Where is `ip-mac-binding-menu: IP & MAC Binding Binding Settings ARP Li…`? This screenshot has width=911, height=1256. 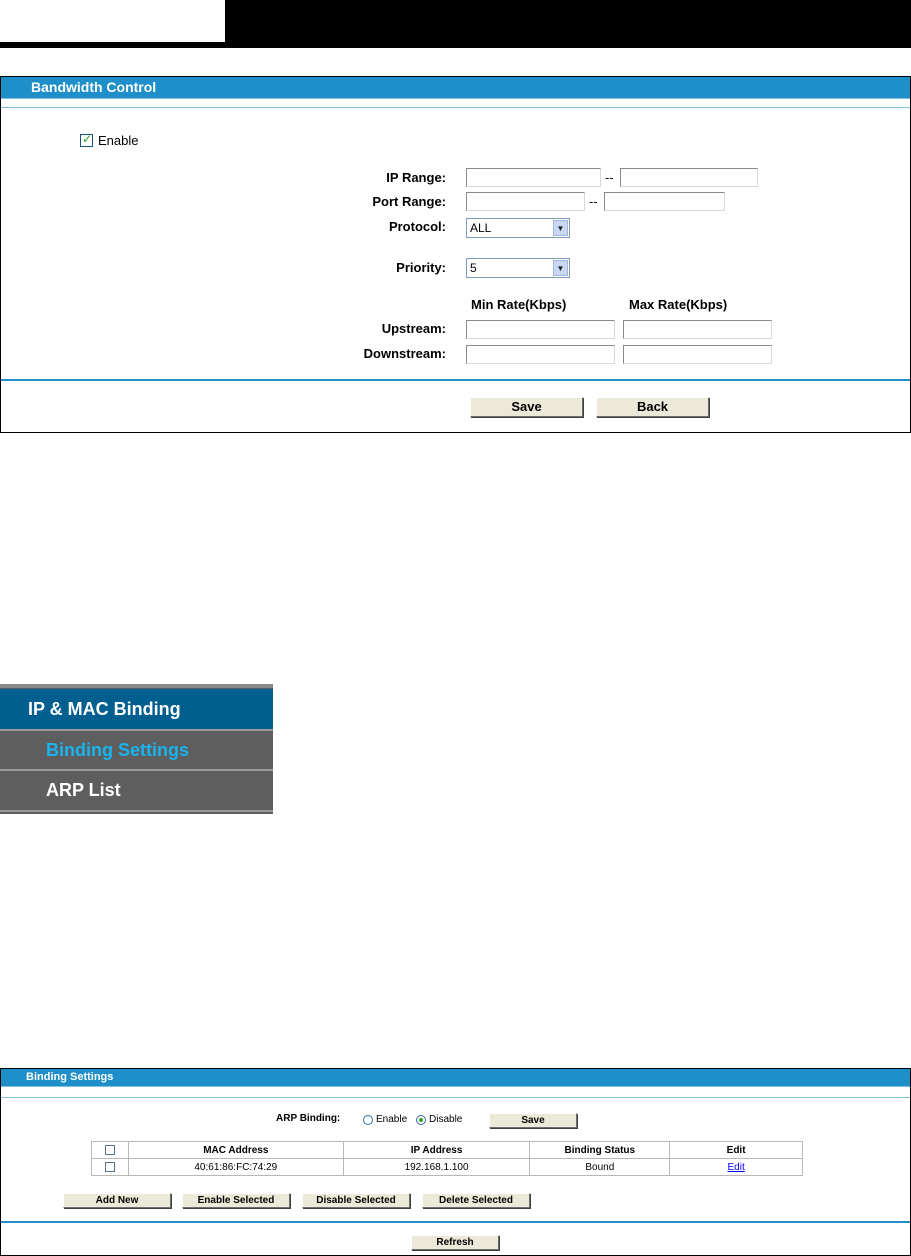
ip-mac-binding-menu: IP & MAC Binding Binding Settings ARP Li… is located at coordinates (136, 749).